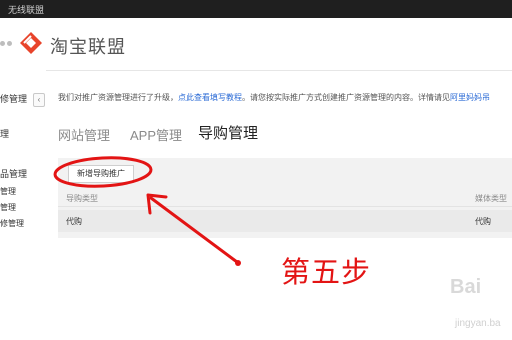 This screenshot has width=512, height=340. What do you see at coordinates (470, 97) in the screenshot?
I see `alimama-link: 阿里妈妈吊` at bounding box center [470, 97].